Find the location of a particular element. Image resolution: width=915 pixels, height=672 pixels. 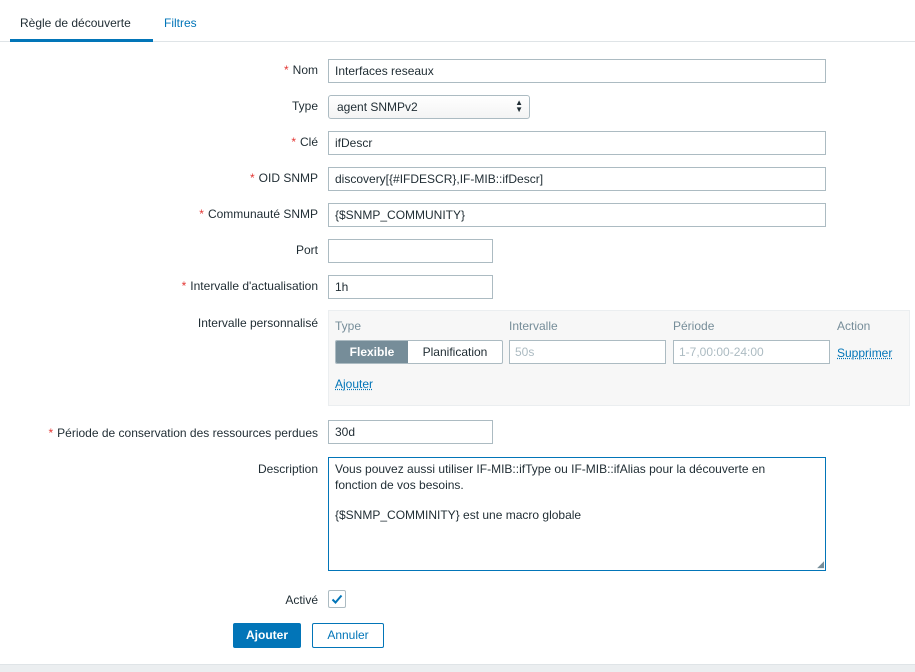

enabled-label: Activé is located at coordinates (301, 600).